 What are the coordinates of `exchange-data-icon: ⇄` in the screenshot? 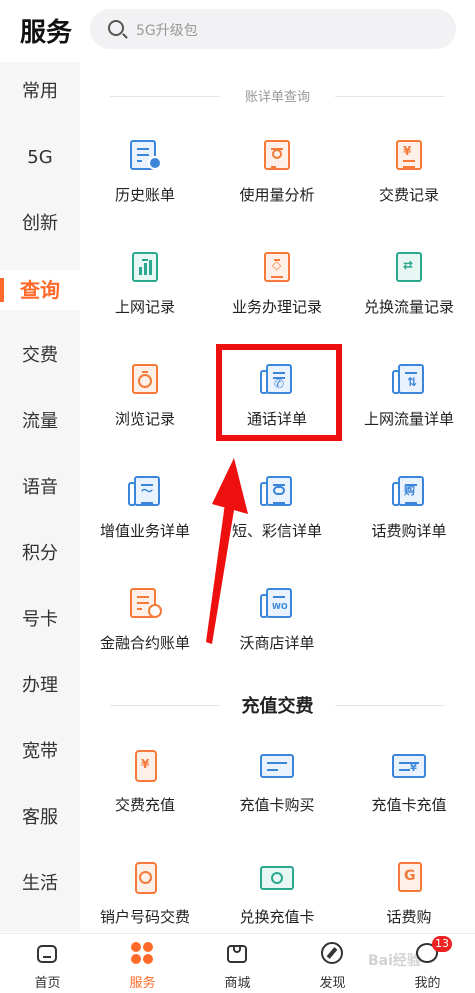 It's located at (409, 267).